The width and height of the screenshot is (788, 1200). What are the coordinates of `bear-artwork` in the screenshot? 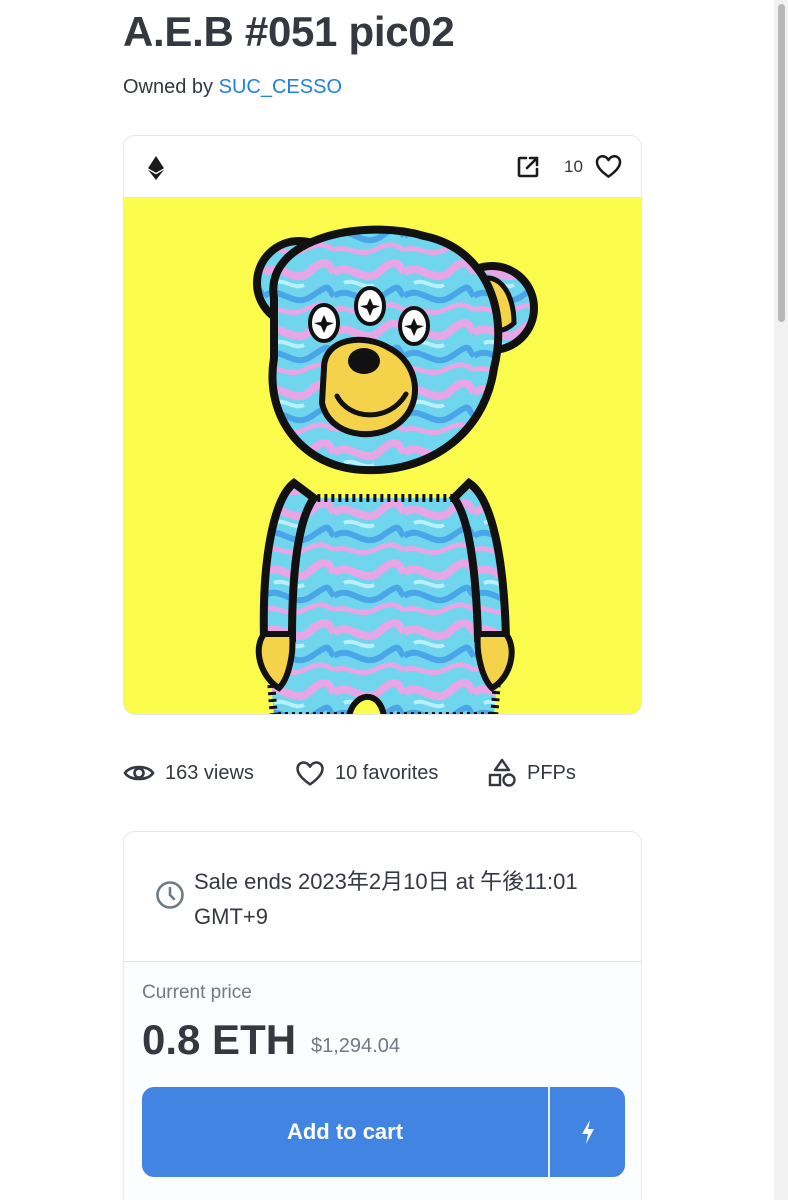 It's located at (395, 469).